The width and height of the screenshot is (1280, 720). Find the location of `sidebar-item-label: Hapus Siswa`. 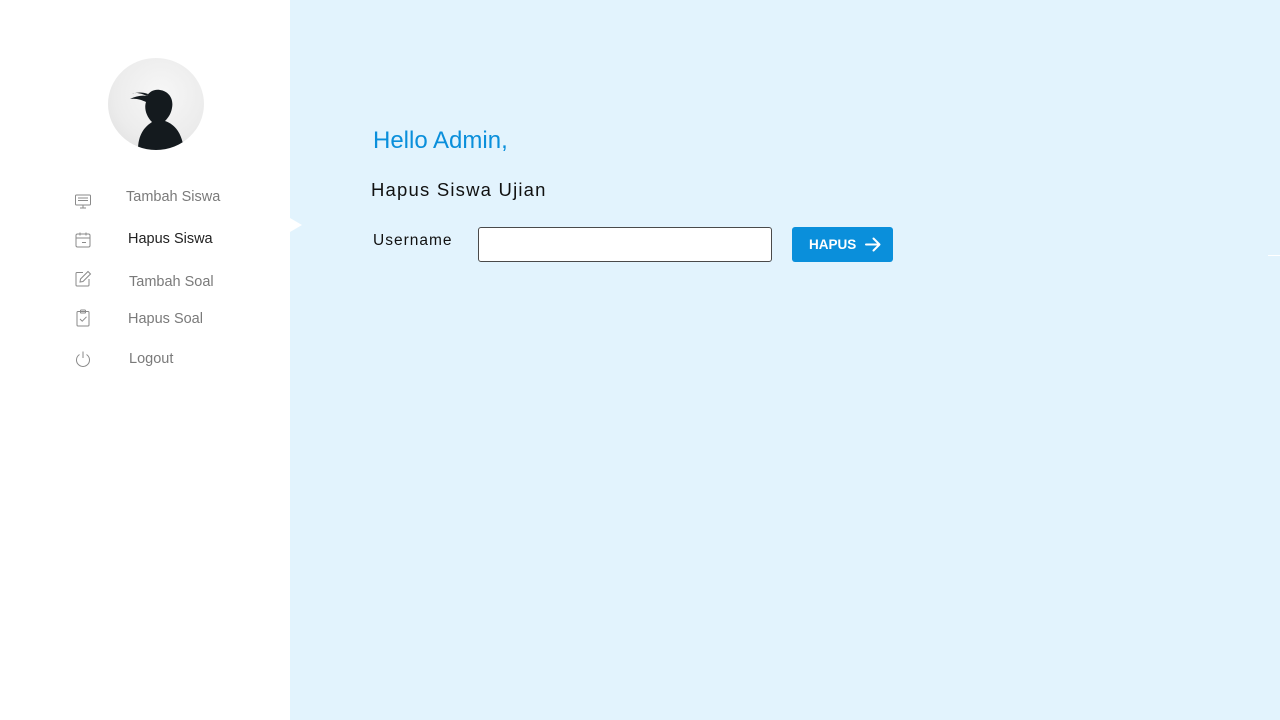

sidebar-item-label: Hapus Siswa is located at coordinates (170, 239).